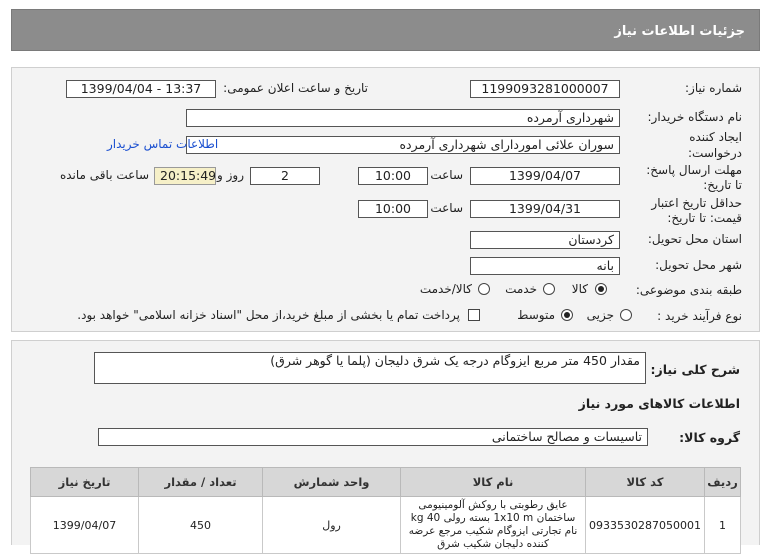 This screenshot has height=554, width=770. Describe the element at coordinates (285, 176) in the screenshot. I see `days-remaining-field: 2` at that location.